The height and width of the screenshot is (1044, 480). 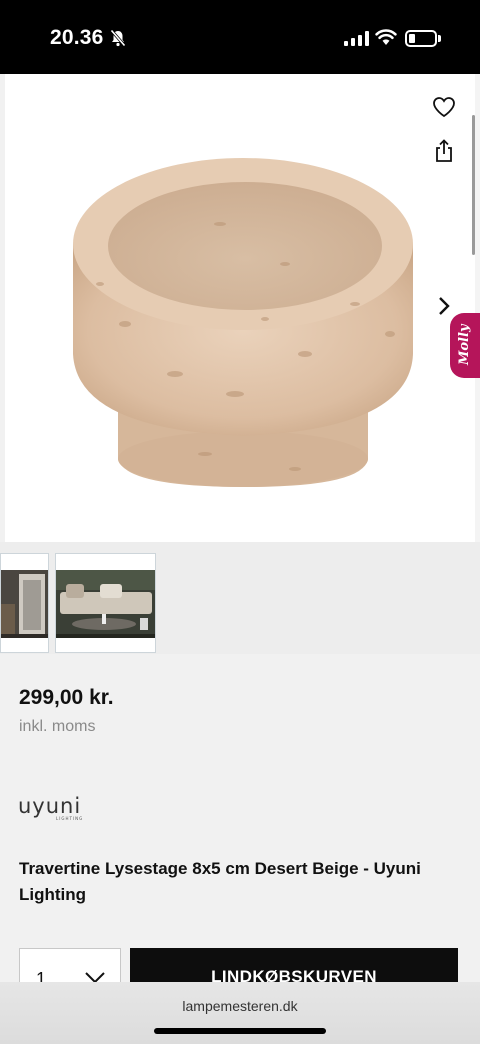 I want to click on brand-wordmark: uyuni, so click(x=49, y=806).